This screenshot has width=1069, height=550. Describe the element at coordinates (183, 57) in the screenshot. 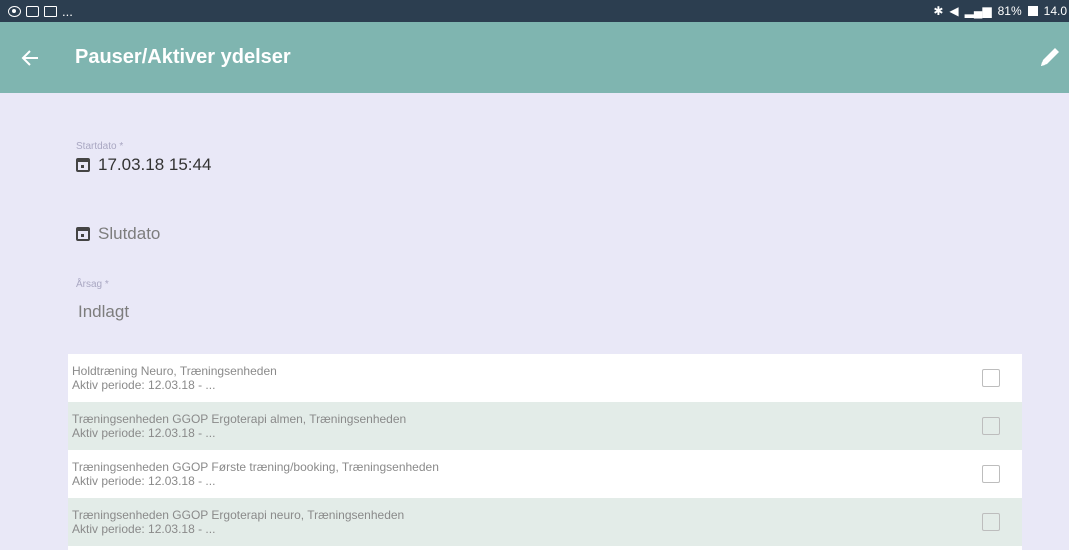

I see `page-title: Pauser/Aktiver ydelser` at that location.